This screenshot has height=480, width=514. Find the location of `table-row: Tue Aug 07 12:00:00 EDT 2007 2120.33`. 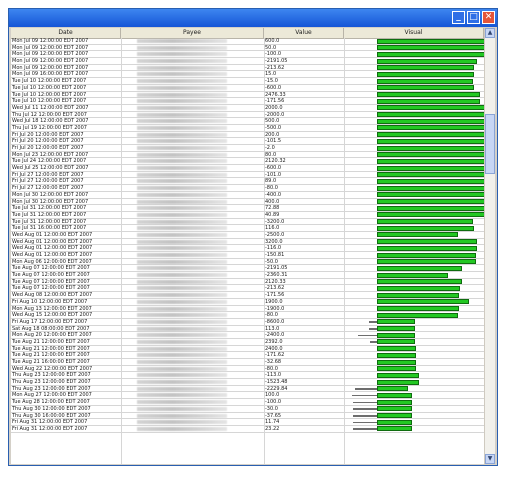

table-row: Tue Aug 07 12:00:00 EDT 2007 2120.33 is located at coordinates (247, 282).